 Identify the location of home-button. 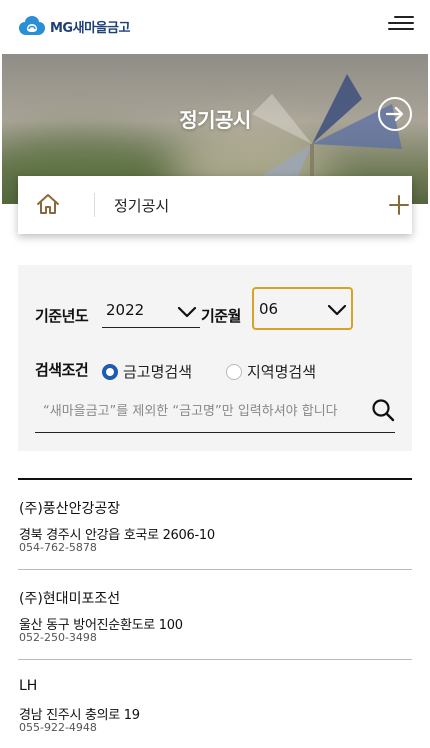
(48, 206).